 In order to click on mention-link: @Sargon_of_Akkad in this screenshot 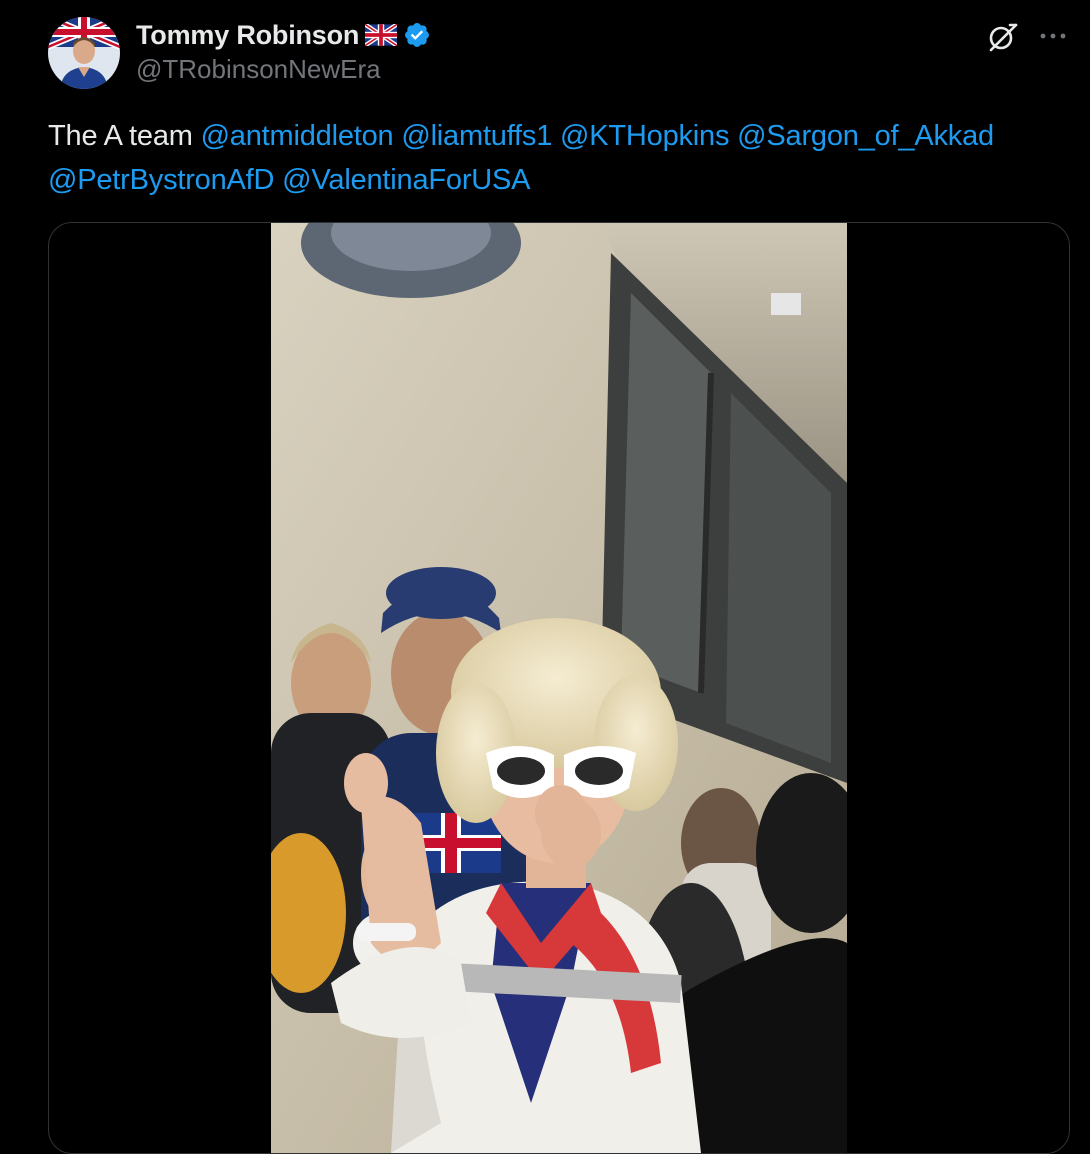, I will do `click(865, 136)`.